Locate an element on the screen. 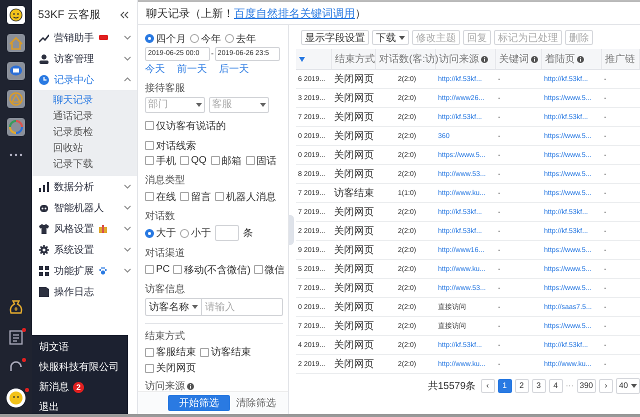  header-link: 百度自然排名关键词调用 is located at coordinates (294, 14).